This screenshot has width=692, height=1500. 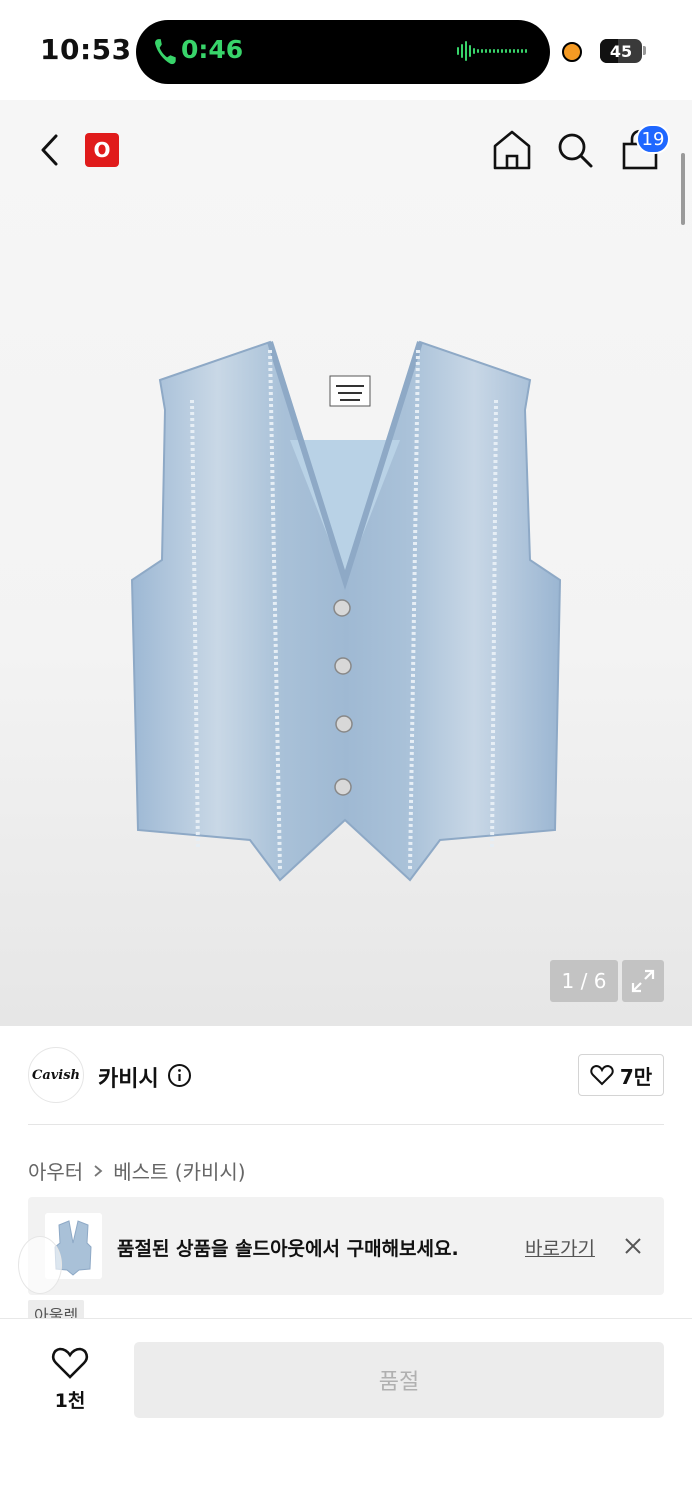 I want to click on scrollbar, so click(x=683, y=189).